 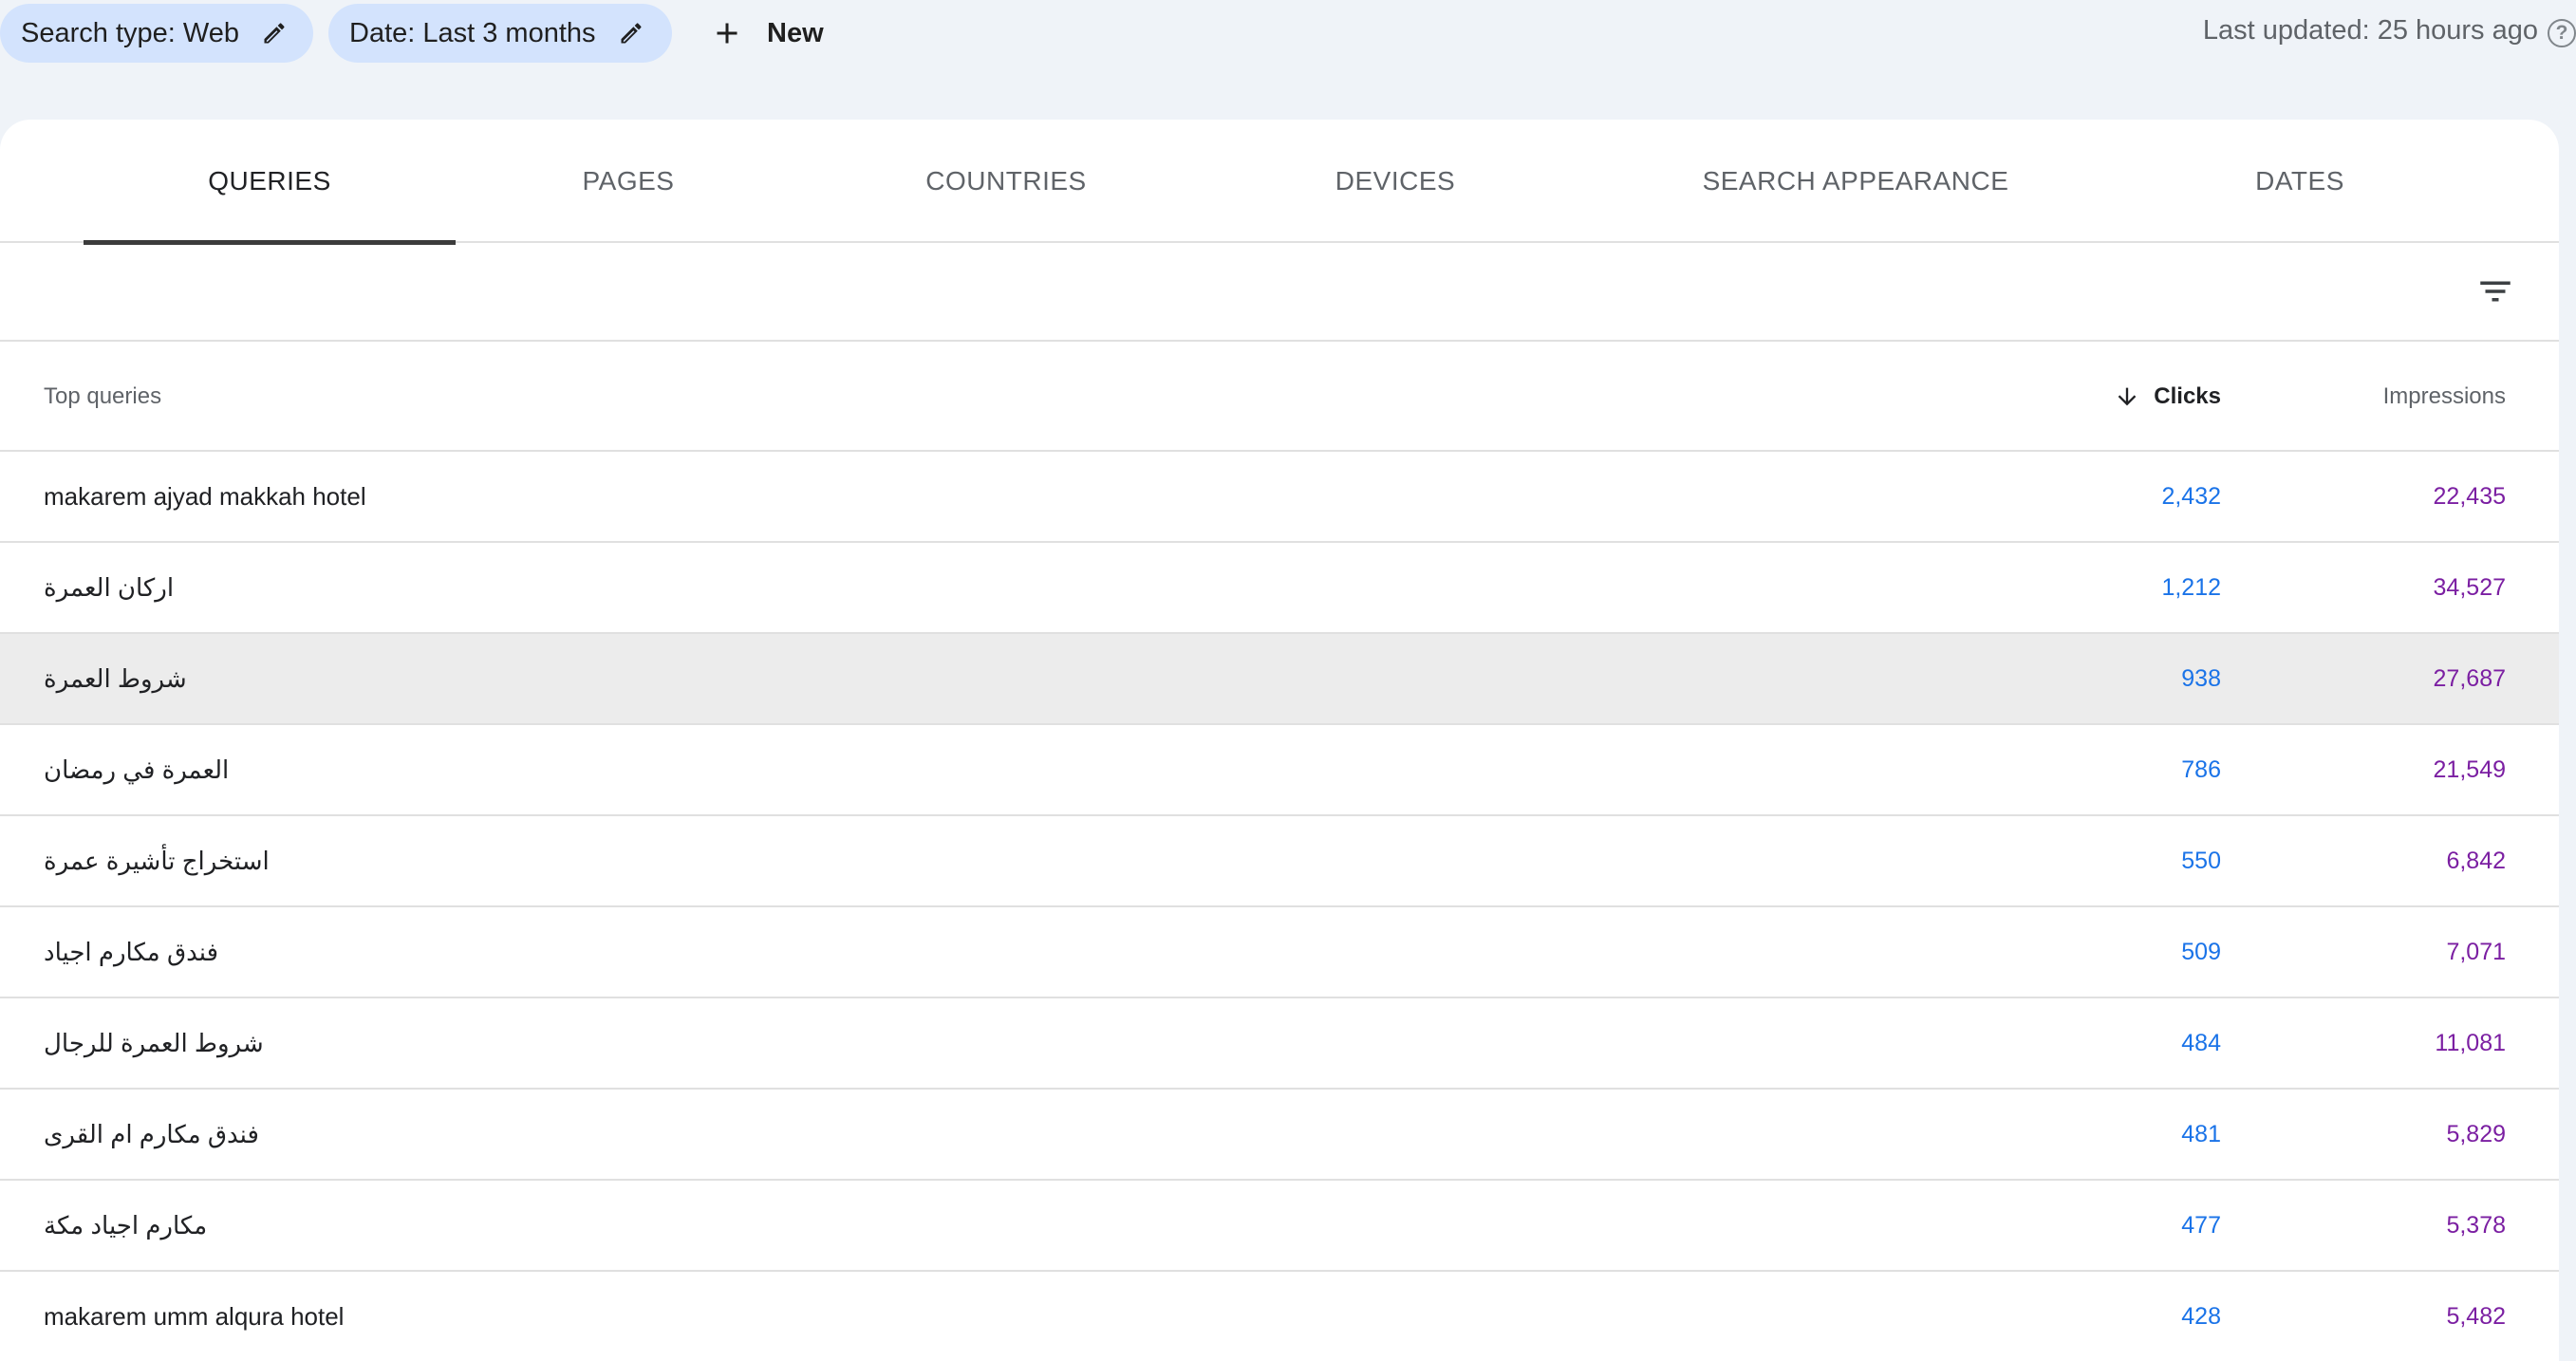 I want to click on table-filter-row, so click(x=1279, y=292).